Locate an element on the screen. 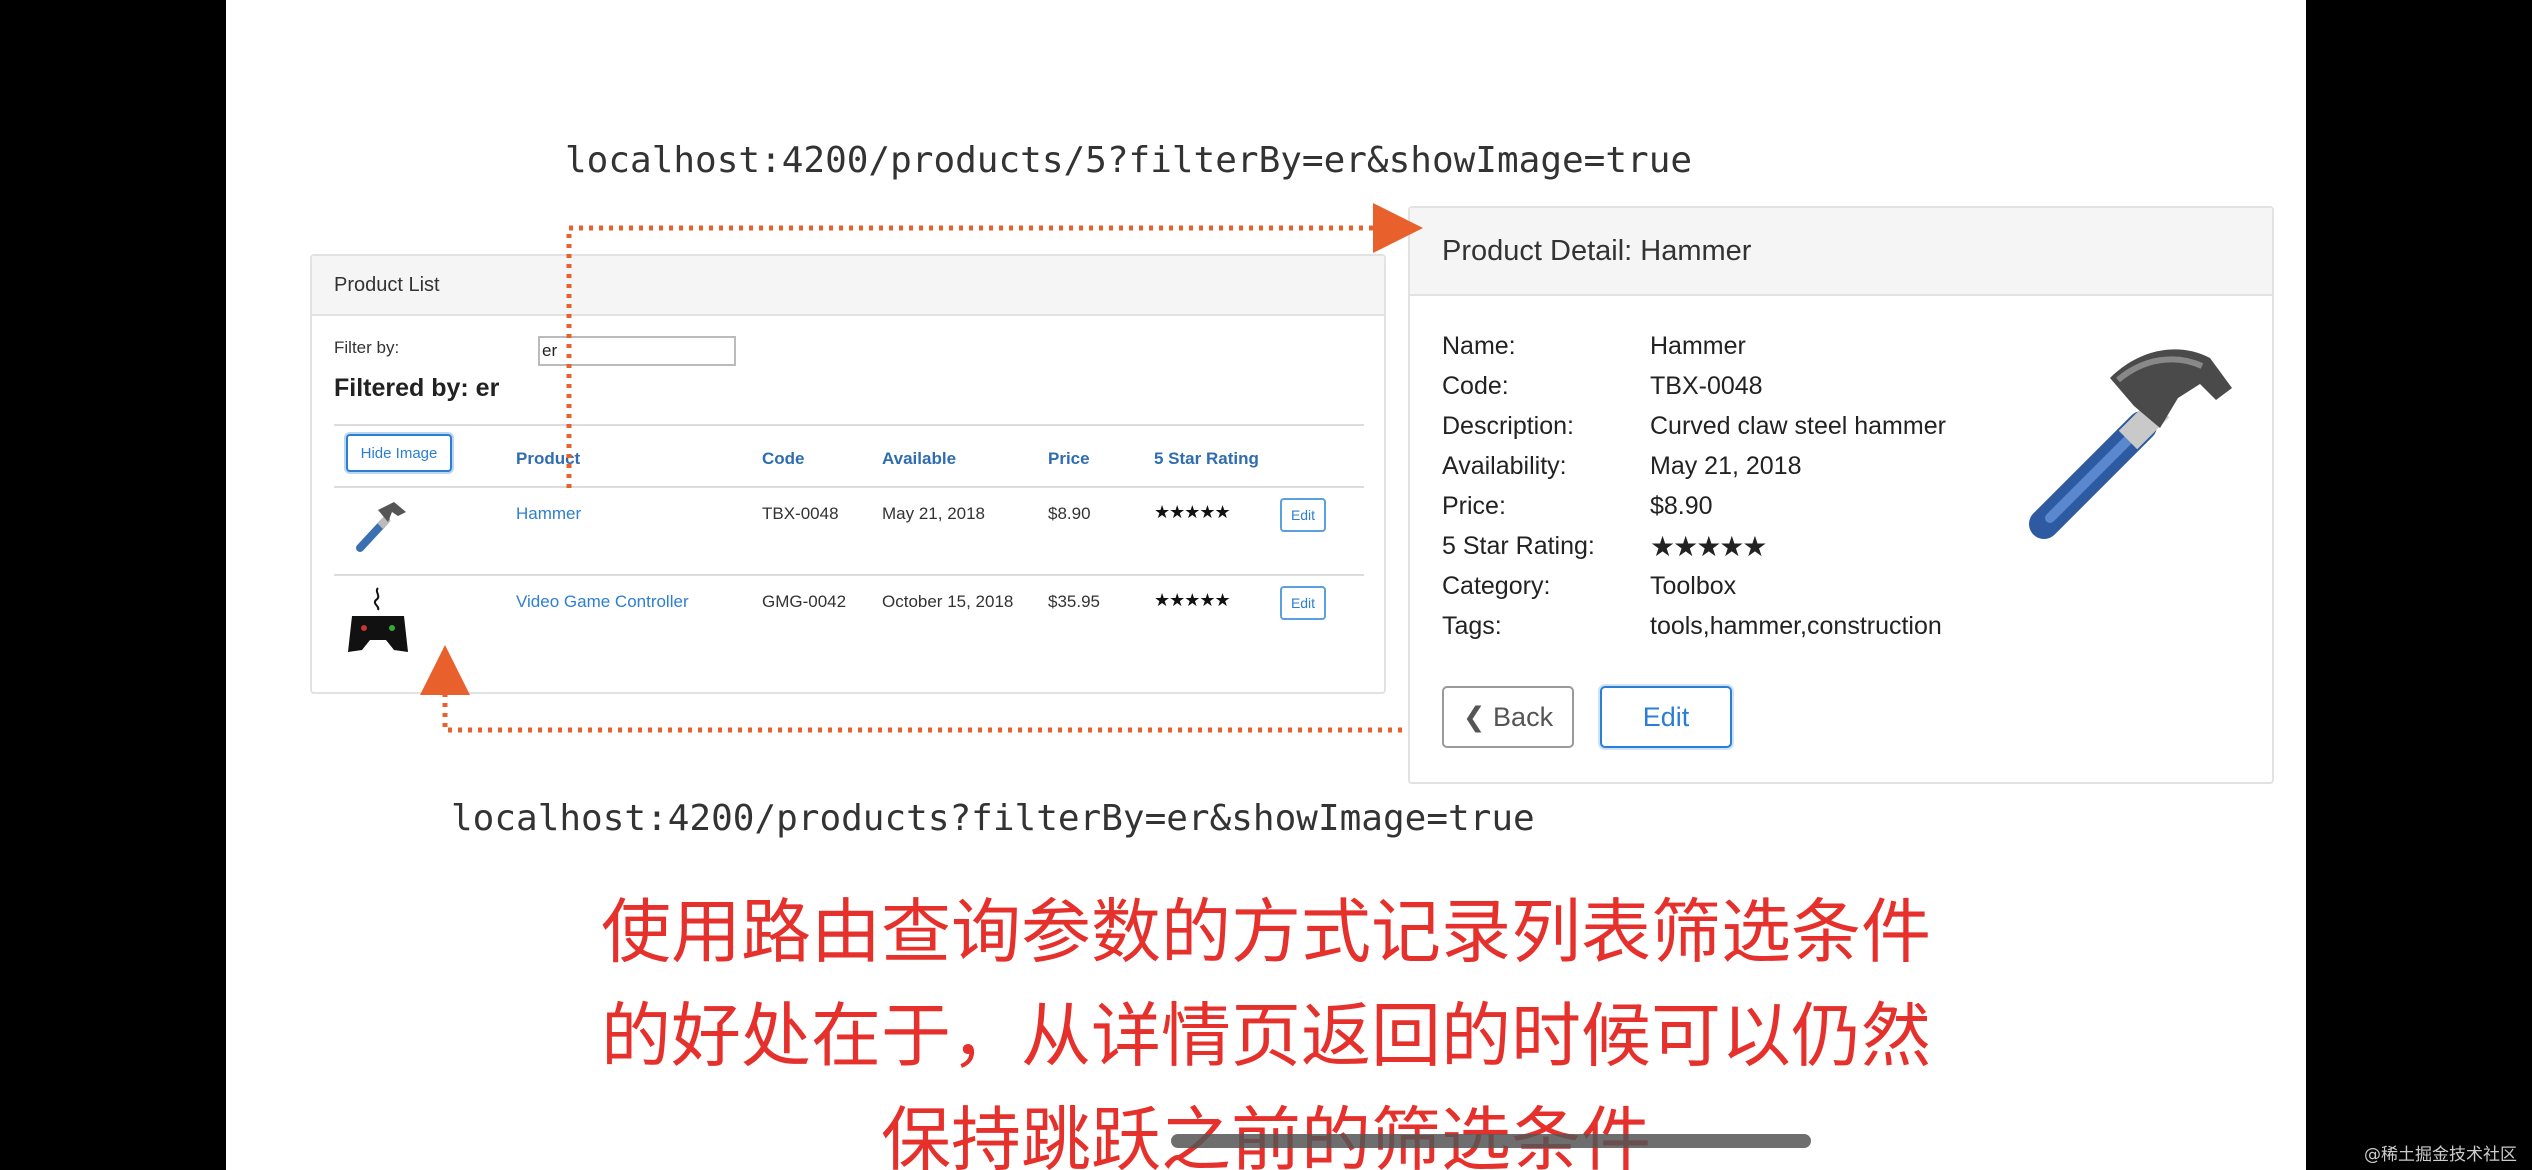 This screenshot has height=1170, width=2532. subtitle-line-3: 保持跳跃之前的筛选条件 is located at coordinates (1266, 1127).